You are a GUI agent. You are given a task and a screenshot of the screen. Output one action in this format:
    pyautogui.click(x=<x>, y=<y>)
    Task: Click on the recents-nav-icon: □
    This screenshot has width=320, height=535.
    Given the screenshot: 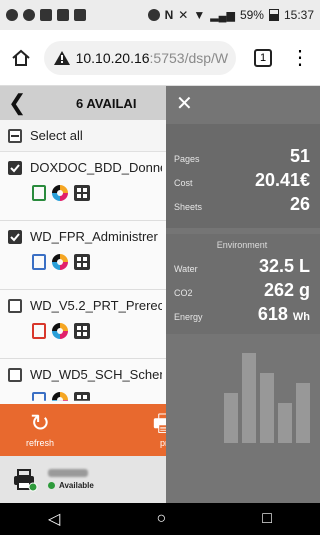 What is the action you would take?
    pyautogui.click(x=267, y=519)
    